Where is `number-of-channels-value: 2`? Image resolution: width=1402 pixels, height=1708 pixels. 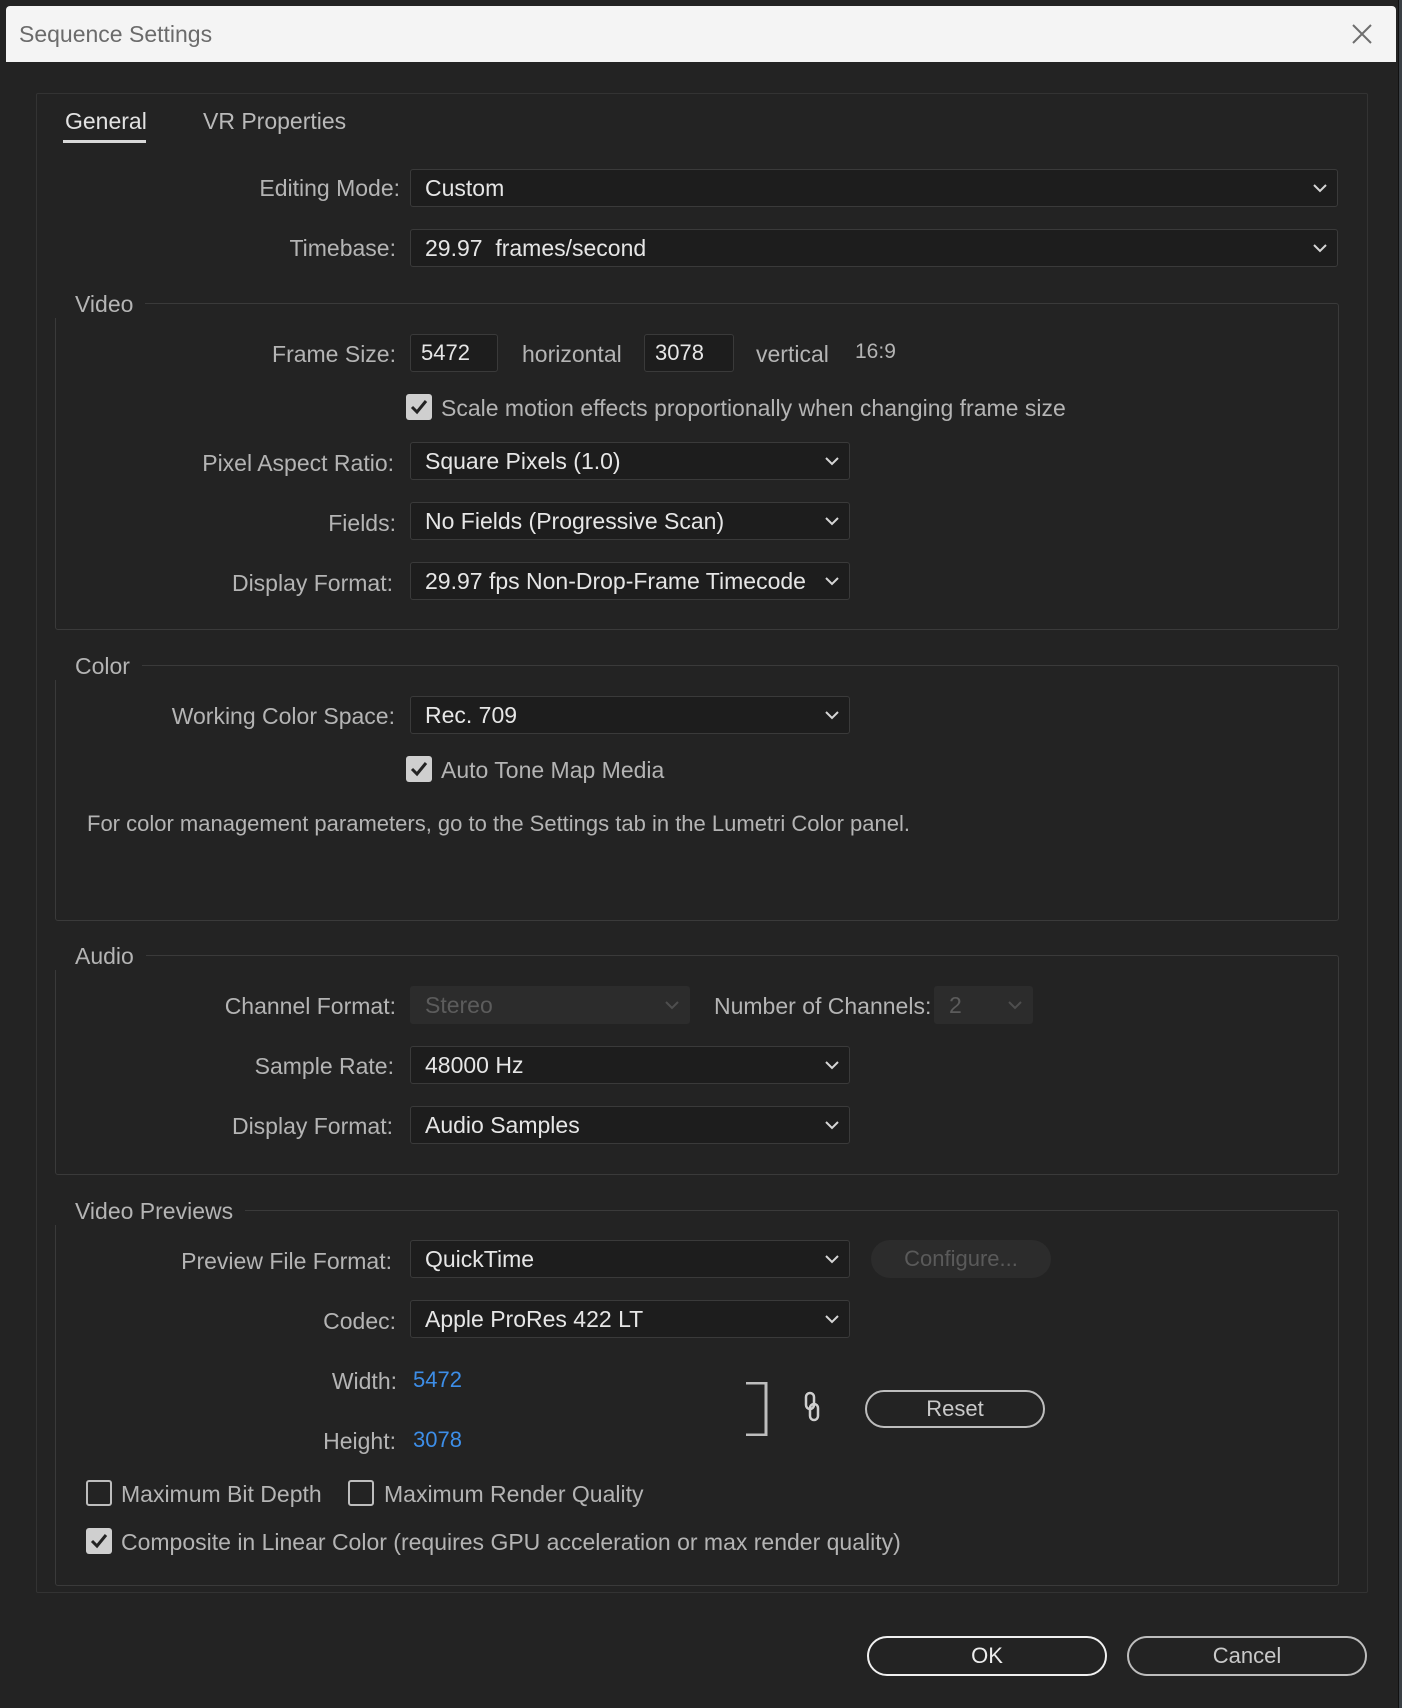
number-of-channels-value: 2 is located at coordinates (955, 1004).